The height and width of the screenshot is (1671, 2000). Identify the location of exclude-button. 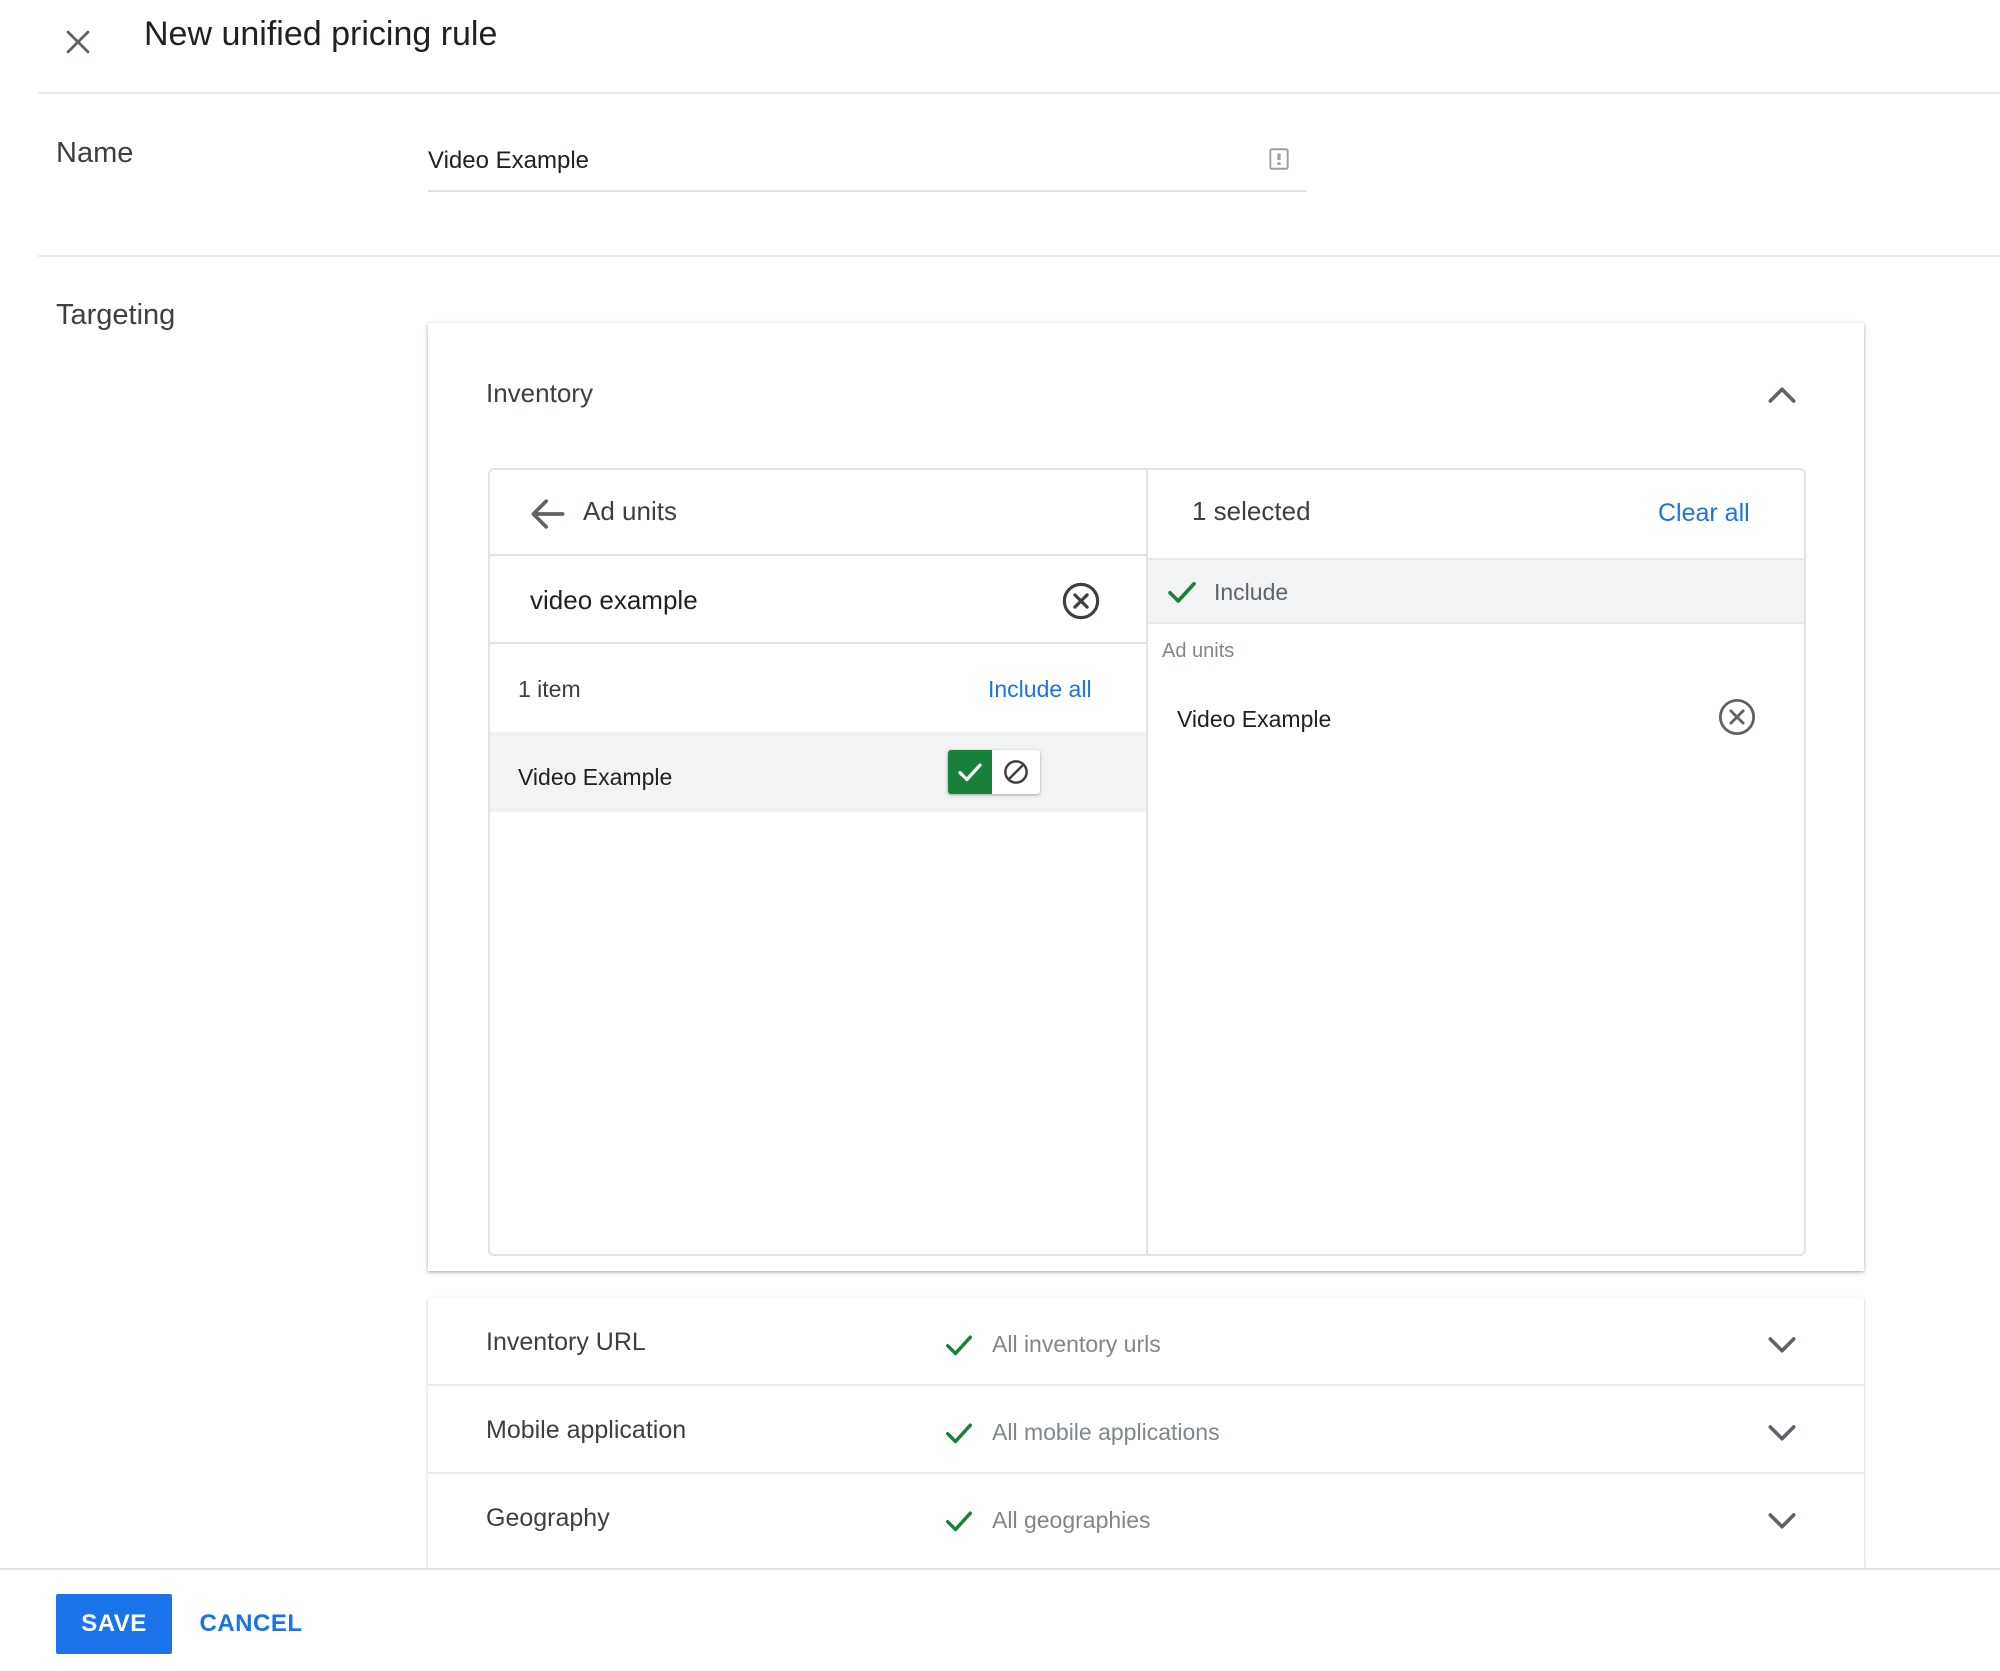
(1016, 772).